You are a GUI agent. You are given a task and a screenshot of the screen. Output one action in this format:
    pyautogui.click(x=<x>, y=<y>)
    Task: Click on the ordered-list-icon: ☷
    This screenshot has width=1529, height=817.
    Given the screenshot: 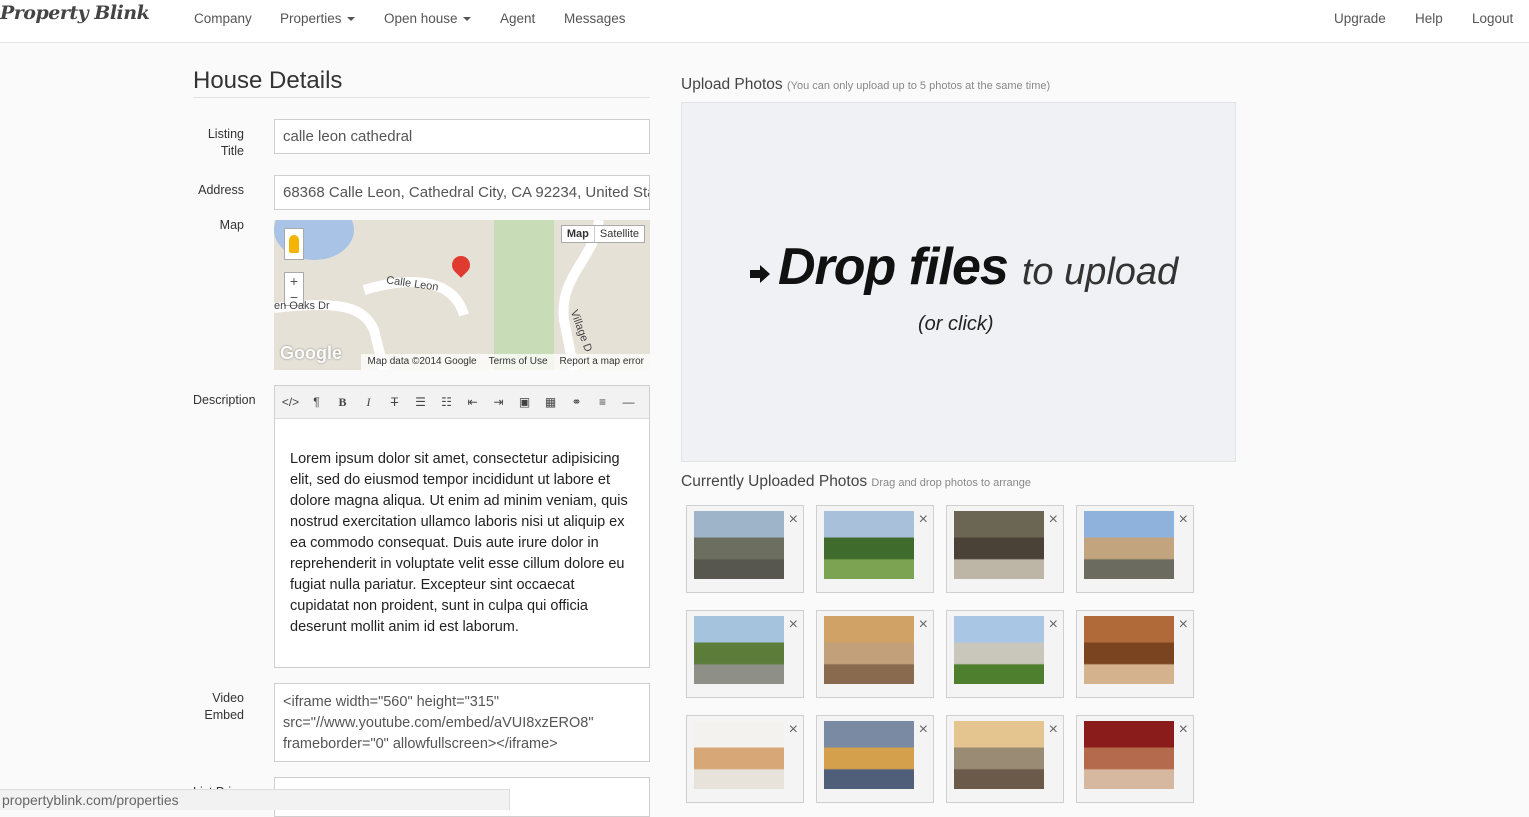 What is the action you would take?
    pyautogui.click(x=446, y=402)
    